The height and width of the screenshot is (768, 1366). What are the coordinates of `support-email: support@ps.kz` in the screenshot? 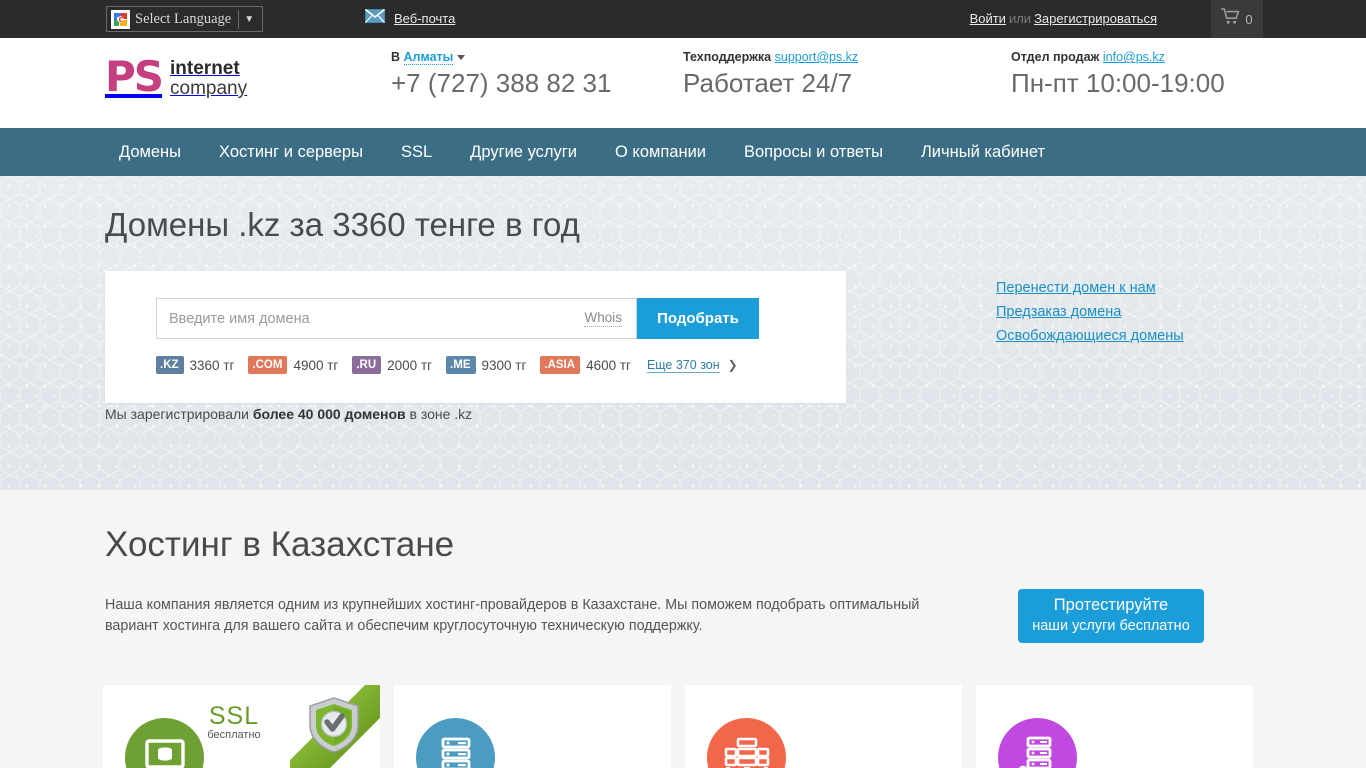 It's located at (817, 57).